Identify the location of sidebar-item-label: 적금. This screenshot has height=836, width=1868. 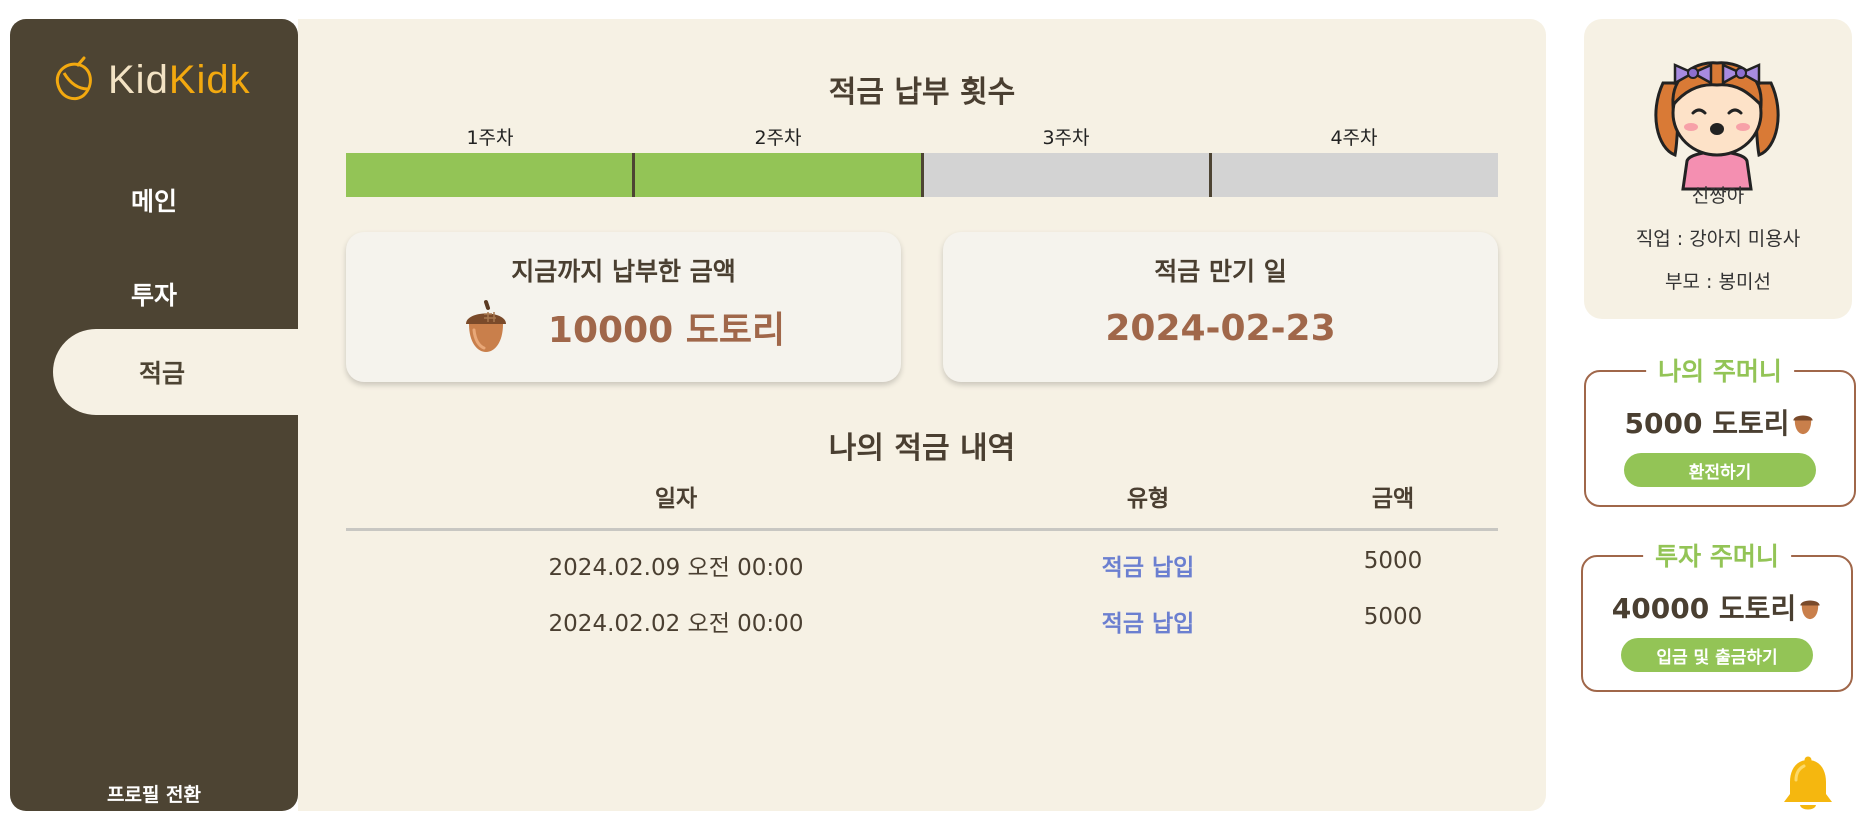
(162, 373).